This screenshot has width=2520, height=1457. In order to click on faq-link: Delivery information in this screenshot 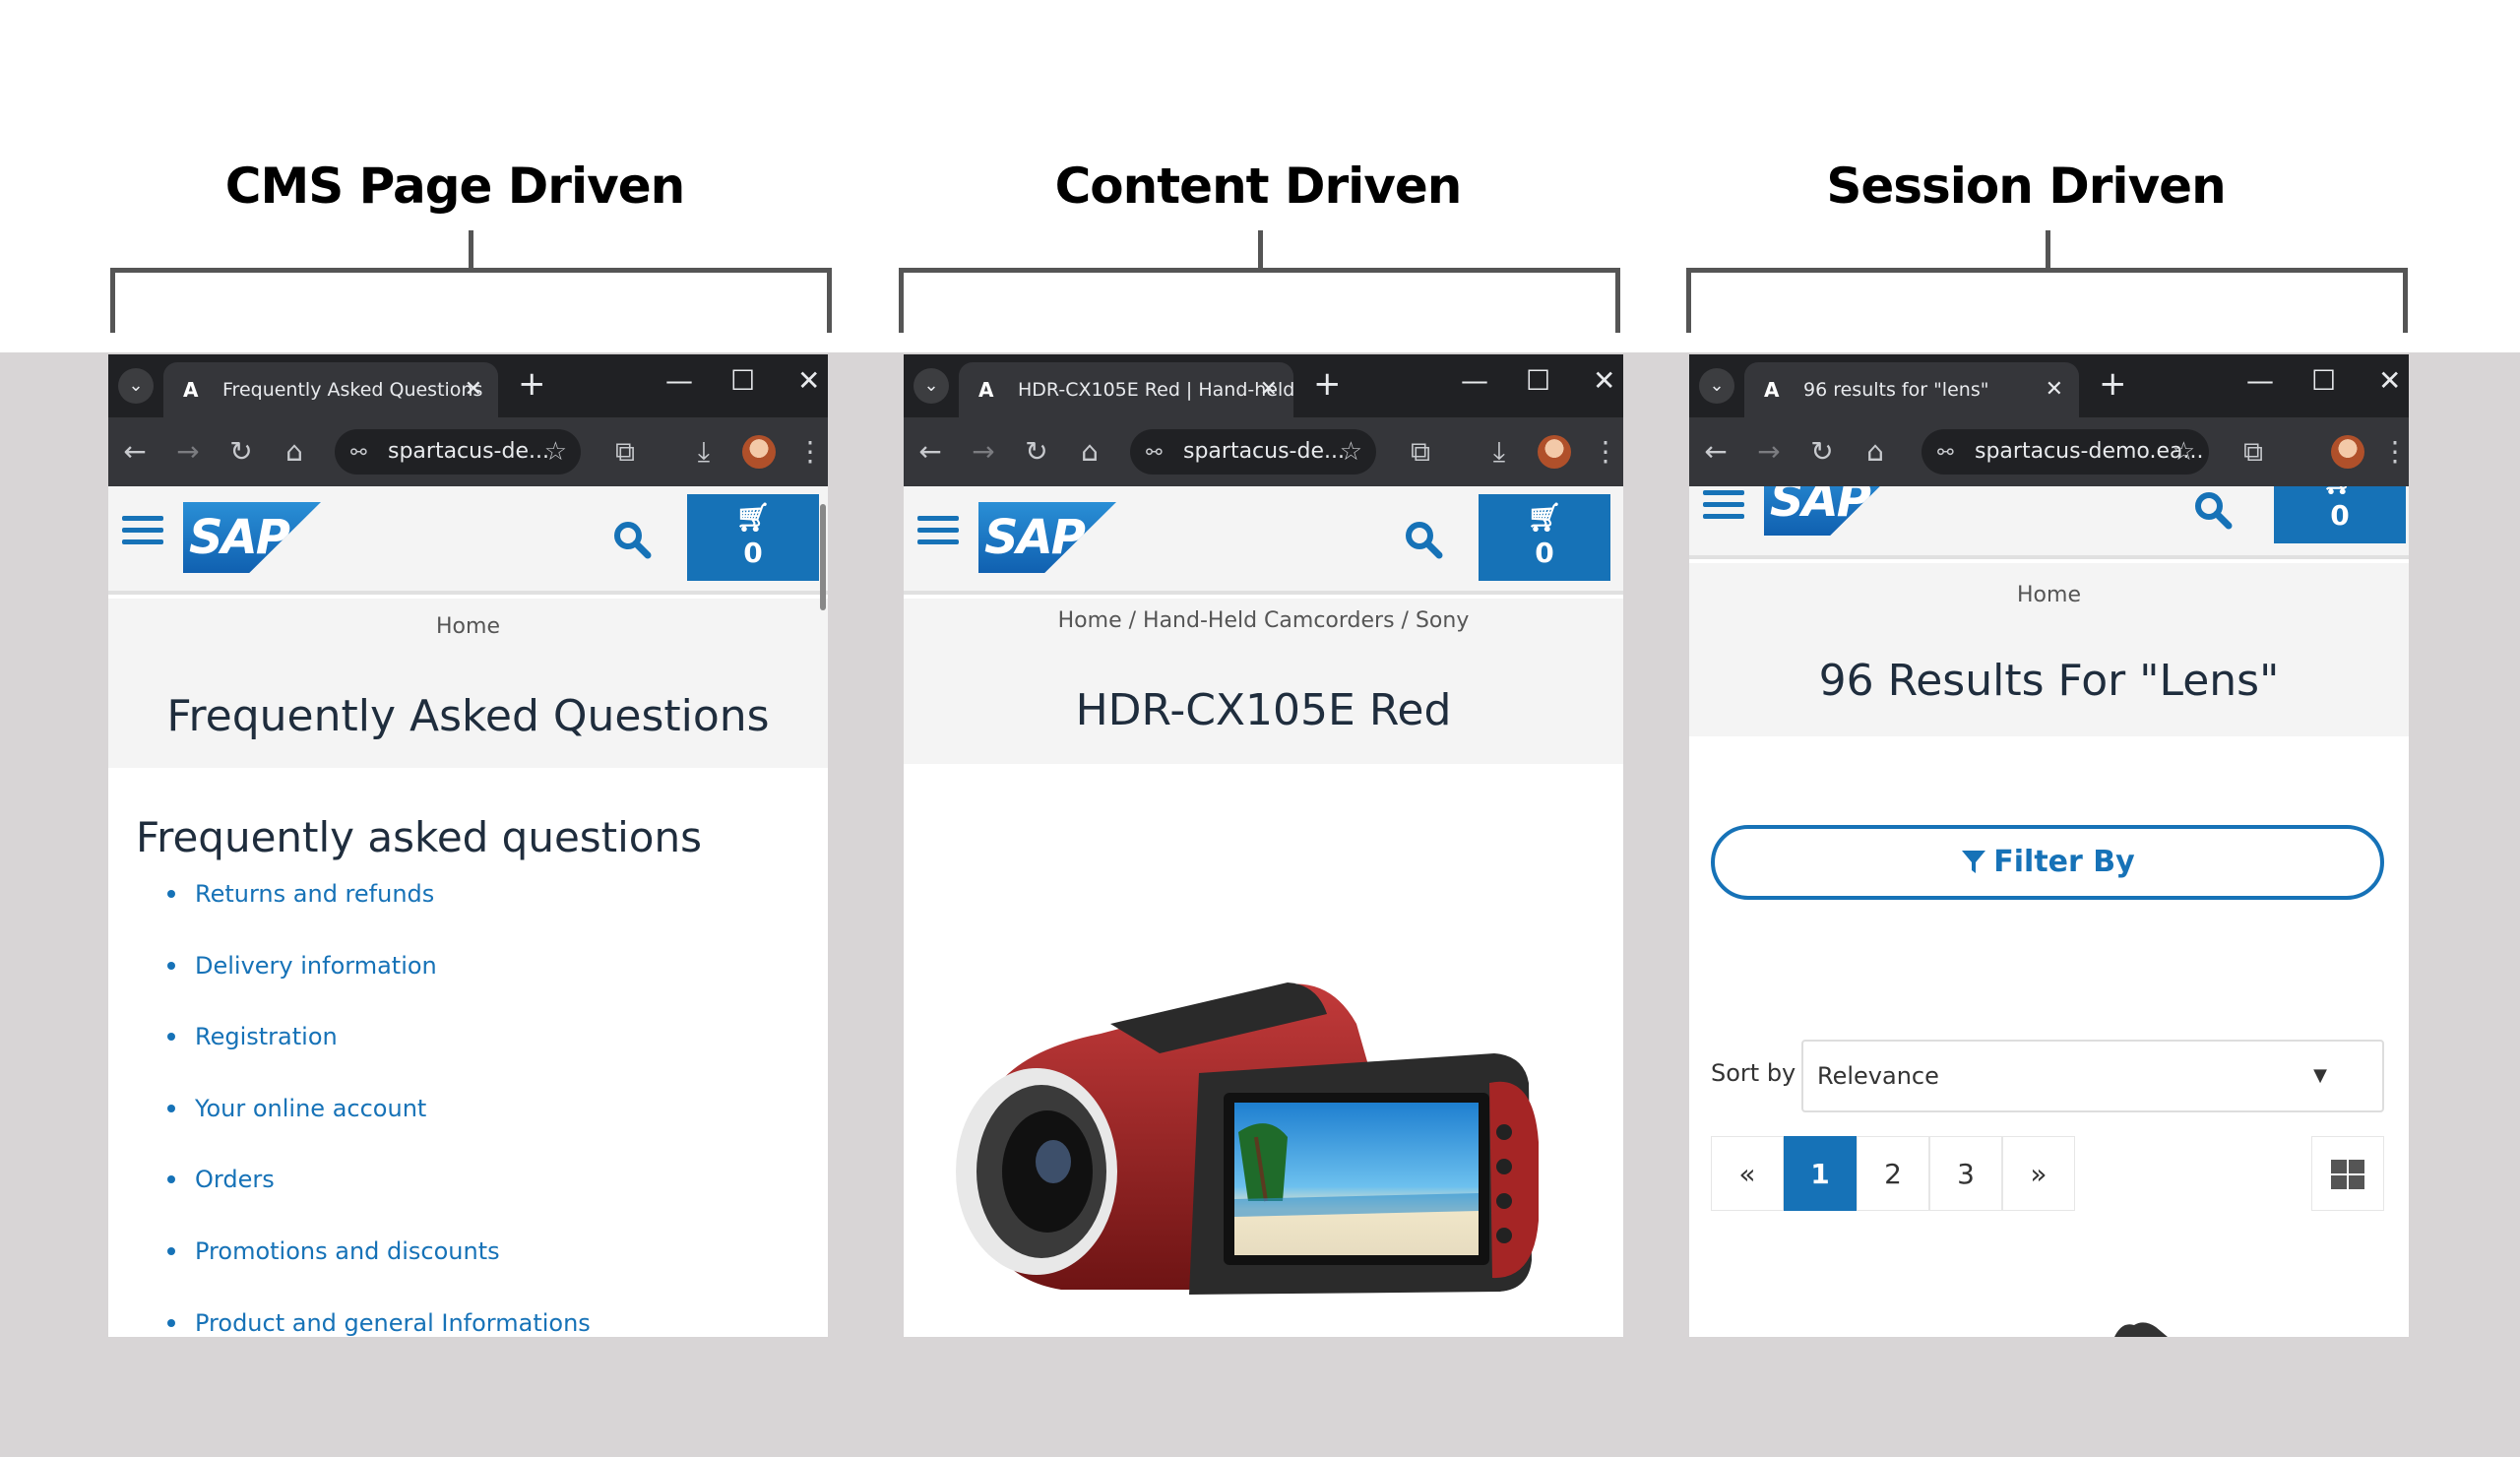, I will do `click(379, 984)`.